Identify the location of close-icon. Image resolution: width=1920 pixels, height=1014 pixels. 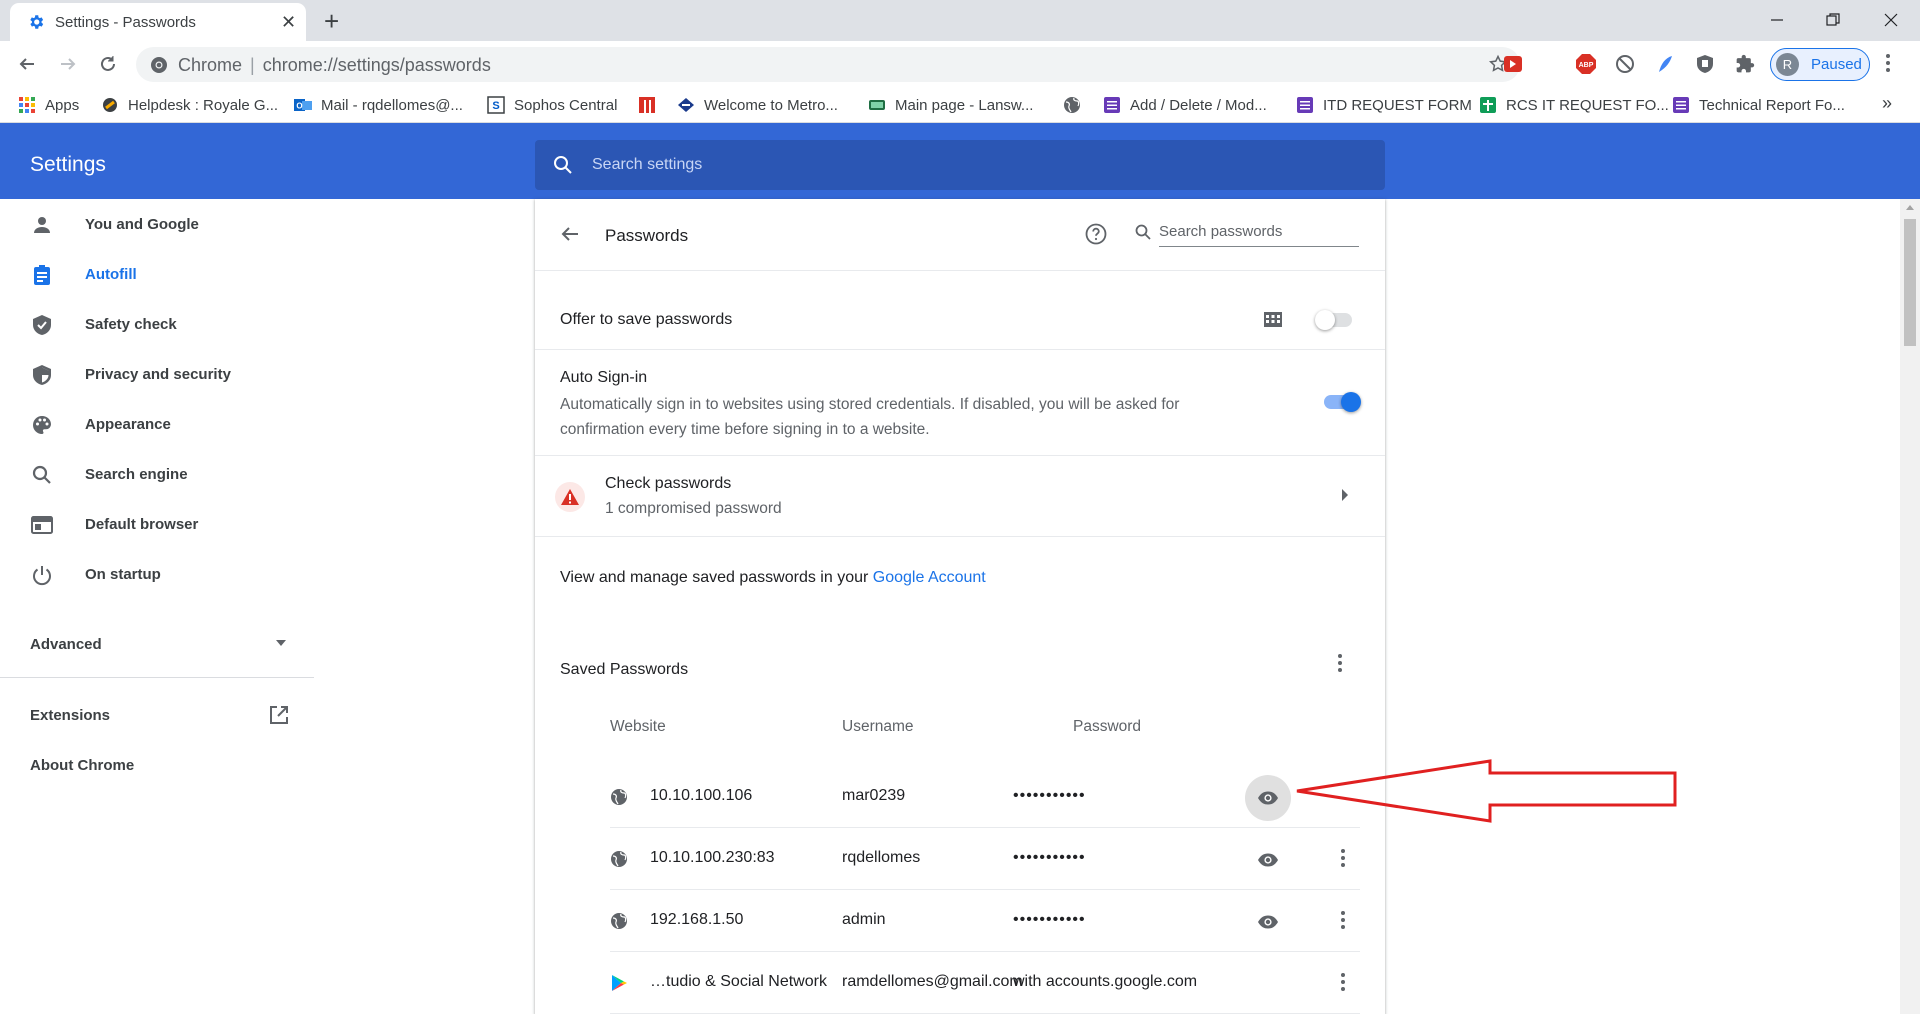
(1891, 20).